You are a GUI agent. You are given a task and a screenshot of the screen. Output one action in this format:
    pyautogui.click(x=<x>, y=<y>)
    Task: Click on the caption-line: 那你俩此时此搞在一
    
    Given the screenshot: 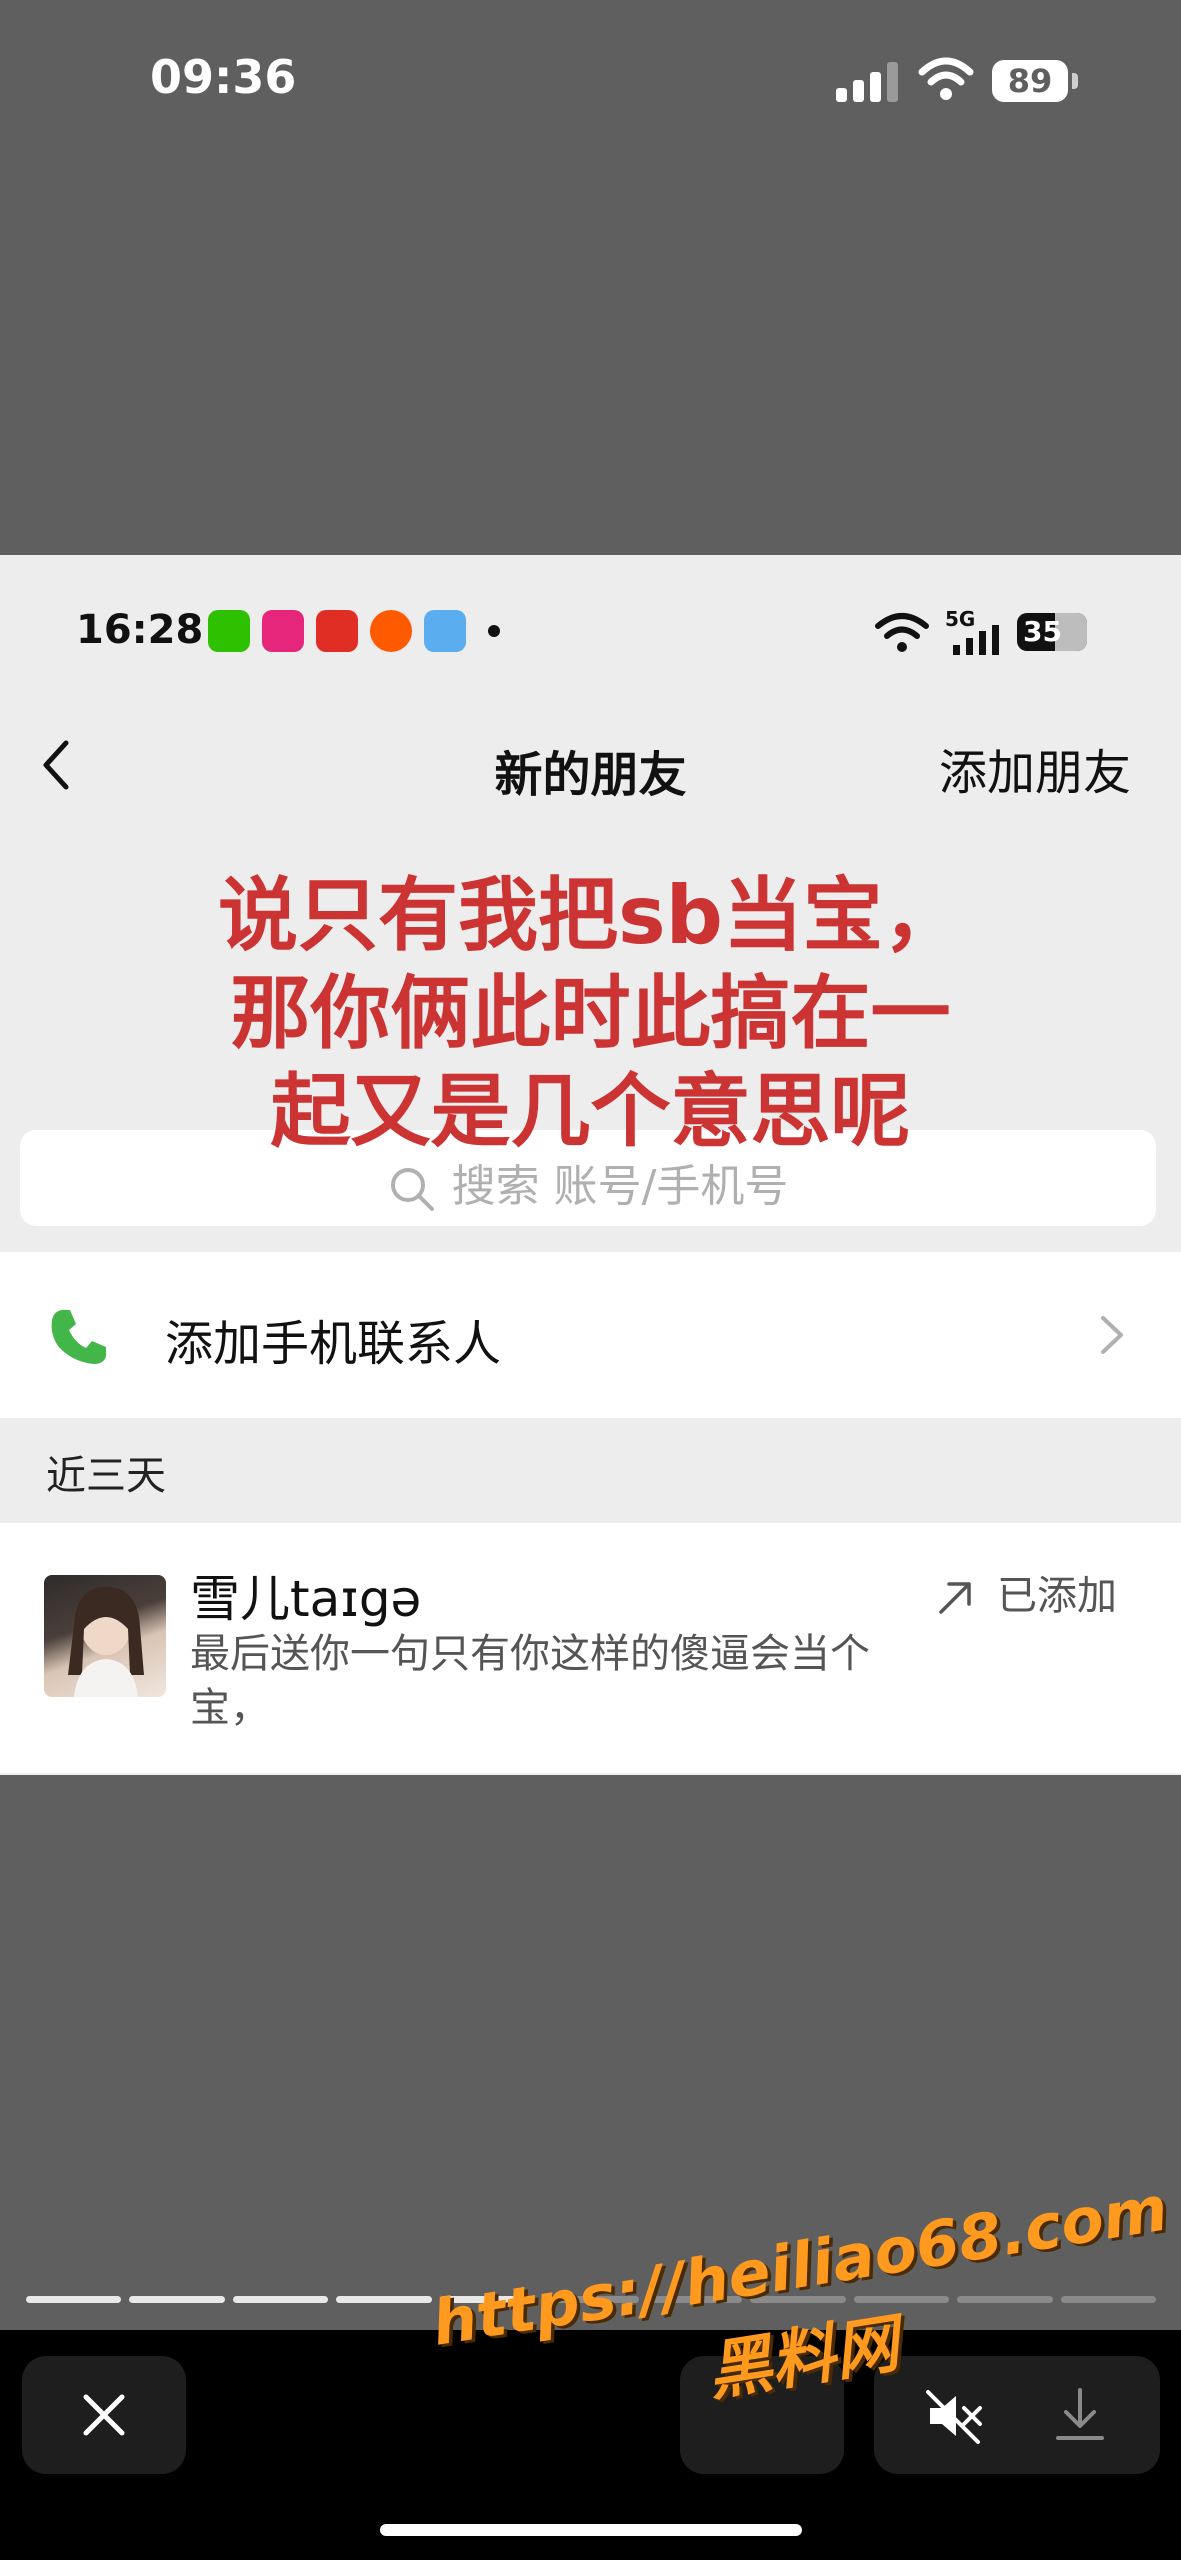 What is the action you would take?
    pyautogui.click(x=590, y=1013)
    